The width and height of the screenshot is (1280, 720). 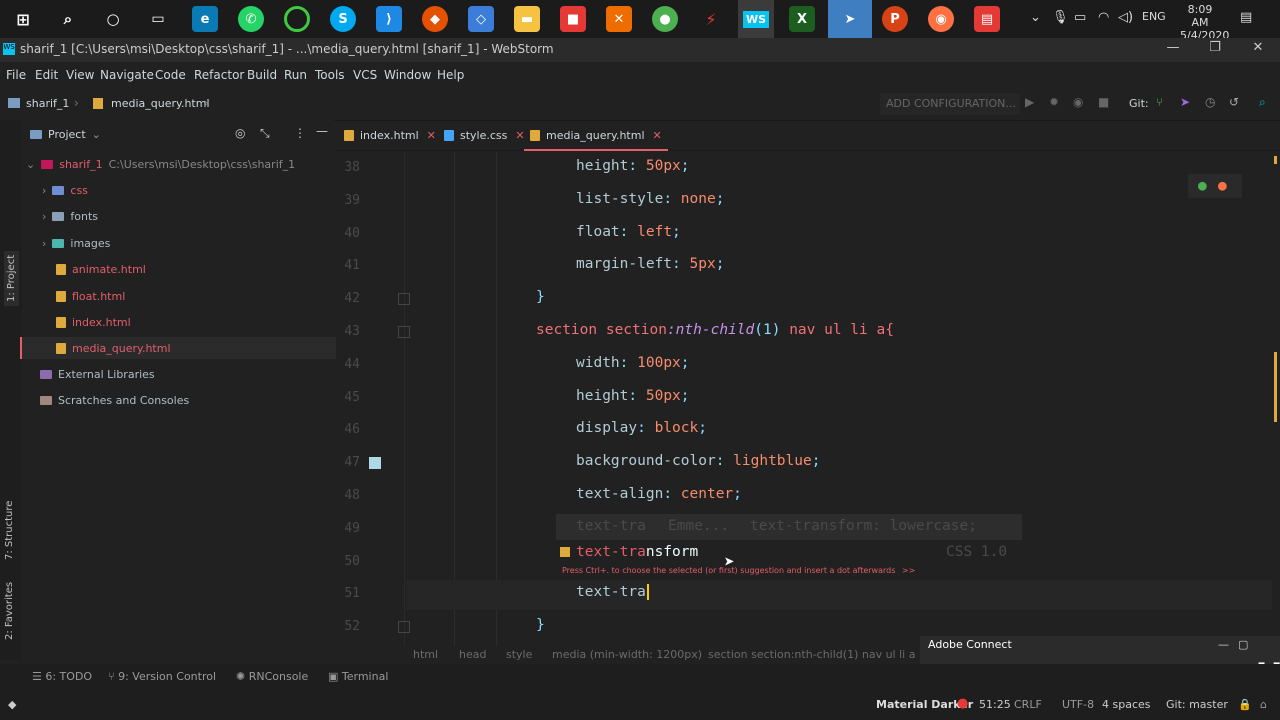 What do you see at coordinates (1035, 17) in the screenshot?
I see `chevron-up-icon: ⌄` at bounding box center [1035, 17].